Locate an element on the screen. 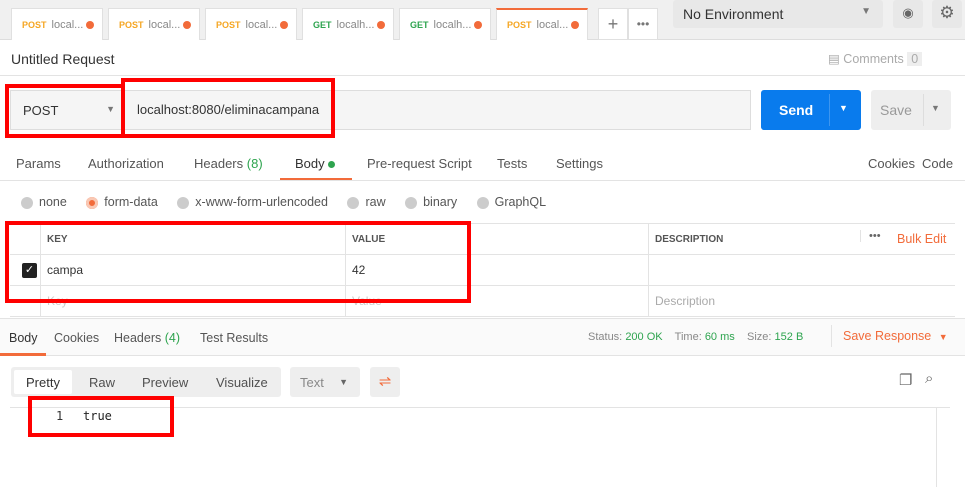  radio-graphql: GraphQL is located at coordinates (511, 202).